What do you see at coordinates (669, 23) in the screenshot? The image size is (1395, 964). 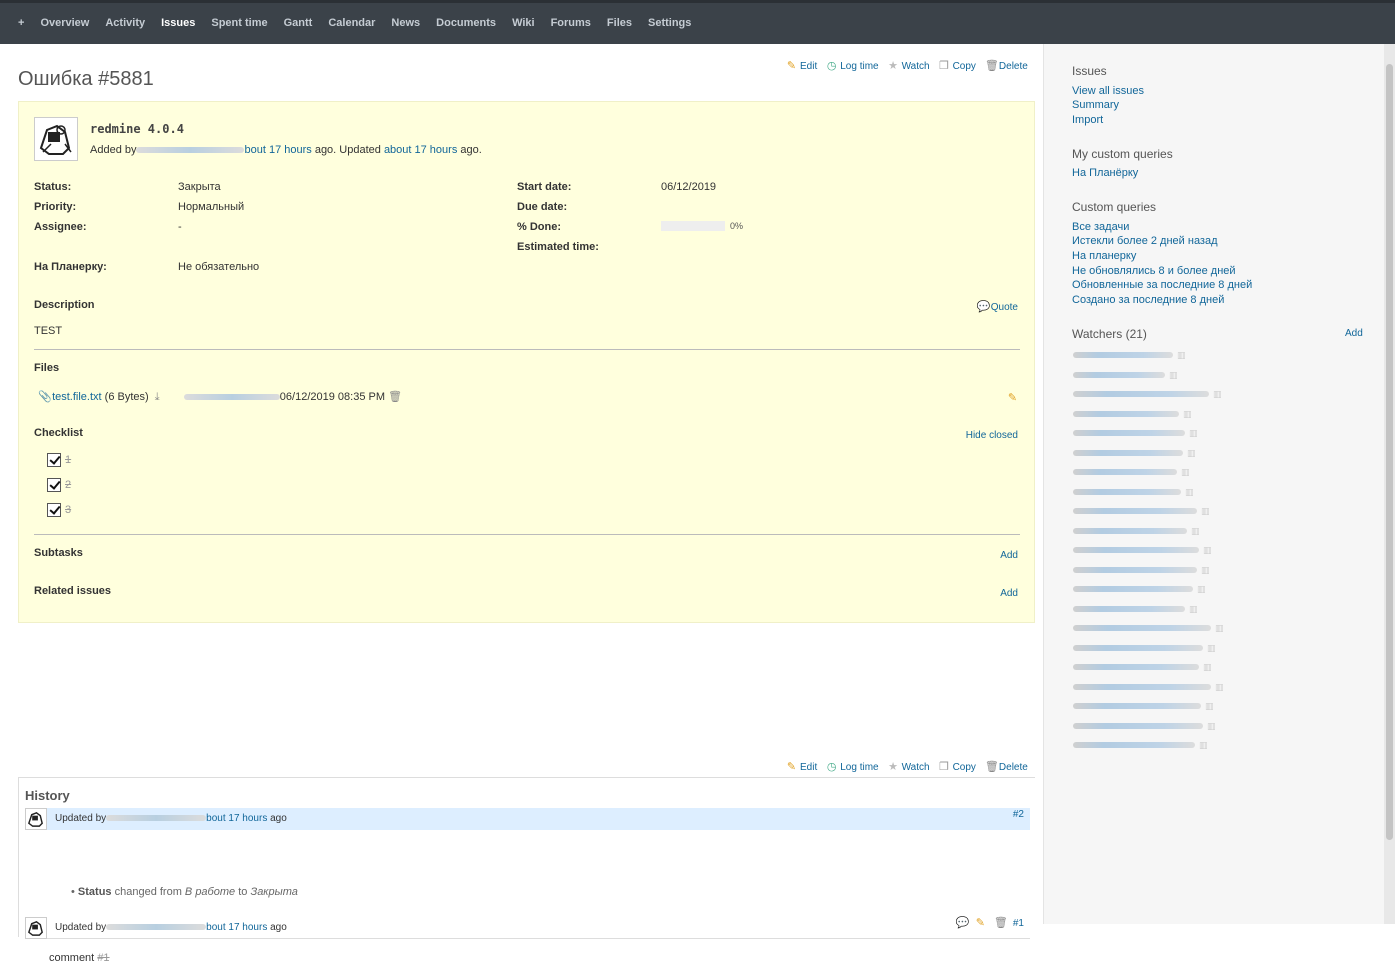 I see `tab-settings: Settings` at bounding box center [669, 23].